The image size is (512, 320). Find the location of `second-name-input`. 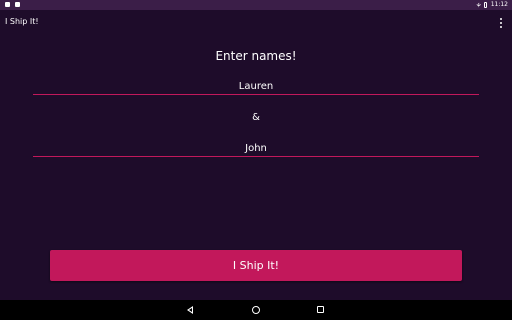

second-name-input is located at coordinates (256, 148).